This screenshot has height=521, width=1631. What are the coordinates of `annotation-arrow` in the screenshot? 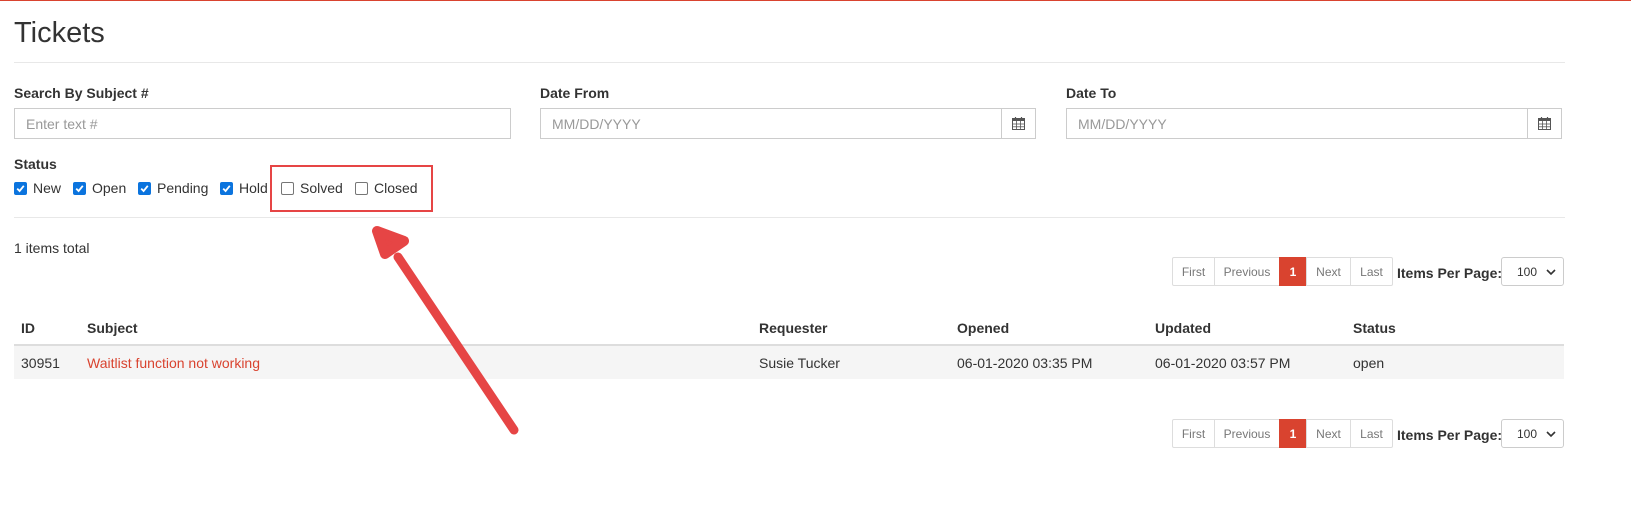 It's located at (445, 330).